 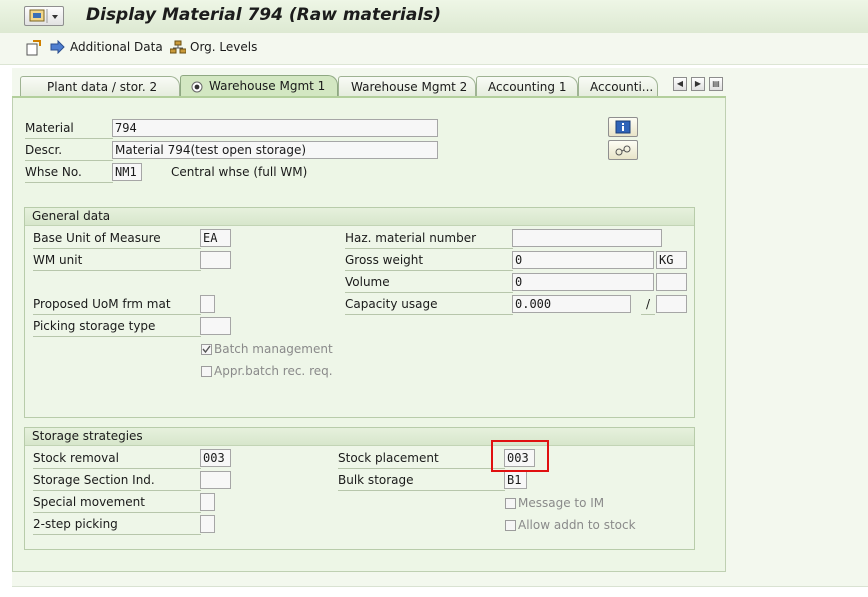 I want to click on org-levels-button: Org. Levels, so click(x=213, y=47).